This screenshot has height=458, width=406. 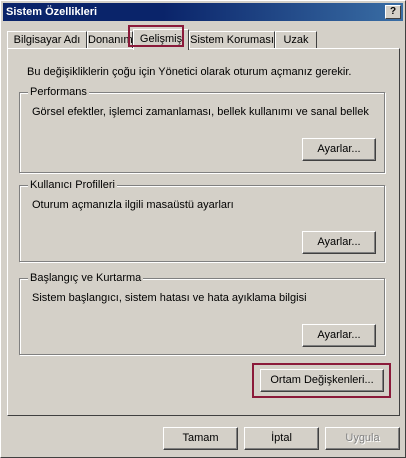 I want to click on ok-button: Tamam, so click(x=200, y=438).